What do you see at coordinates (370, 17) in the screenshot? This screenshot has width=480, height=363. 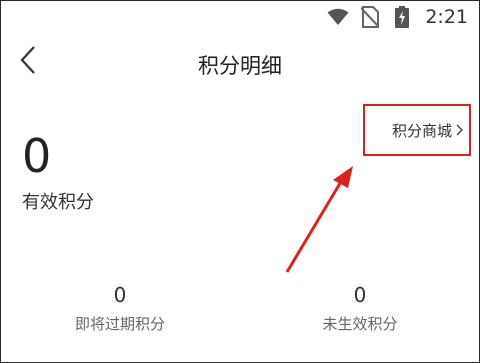 I see `no-sim-icon` at bounding box center [370, 17].